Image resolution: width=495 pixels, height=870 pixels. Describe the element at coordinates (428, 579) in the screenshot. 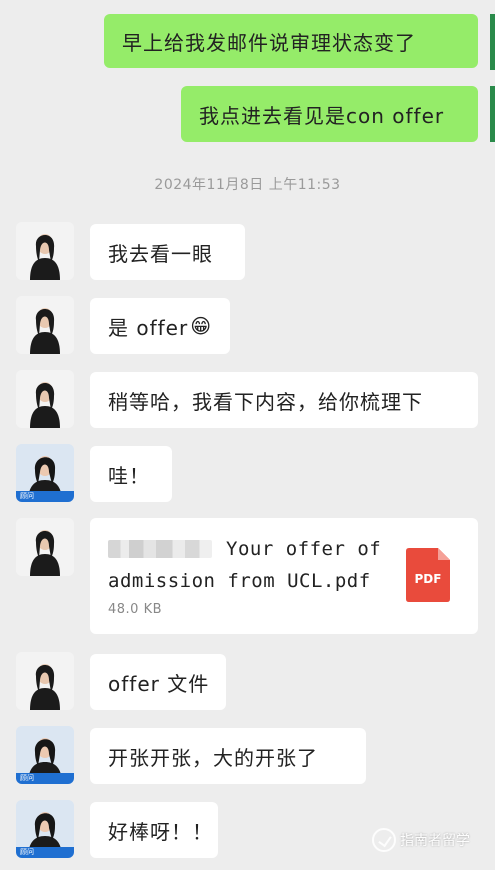

I see `pdf-label: PDF` at that location.